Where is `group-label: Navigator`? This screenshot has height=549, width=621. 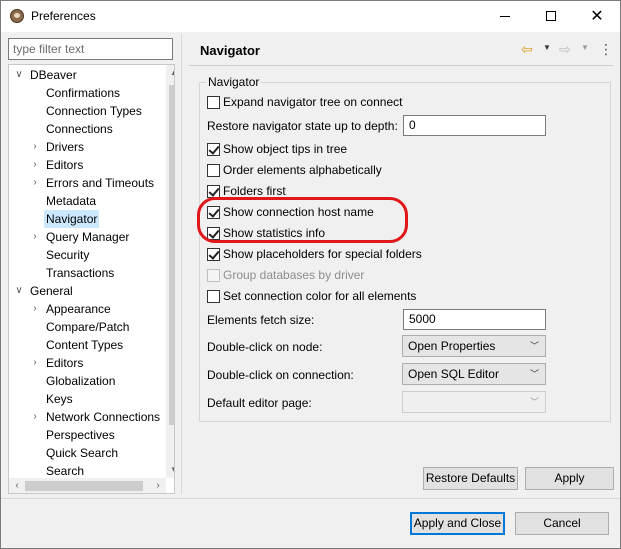
group-label: Navigator is located at coordinates (234, 82).